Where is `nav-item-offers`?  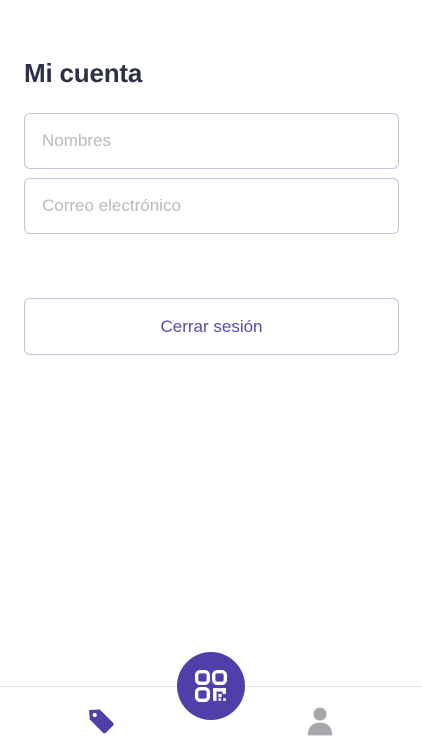
nav-item-offers is located at coordinates (101, 721).